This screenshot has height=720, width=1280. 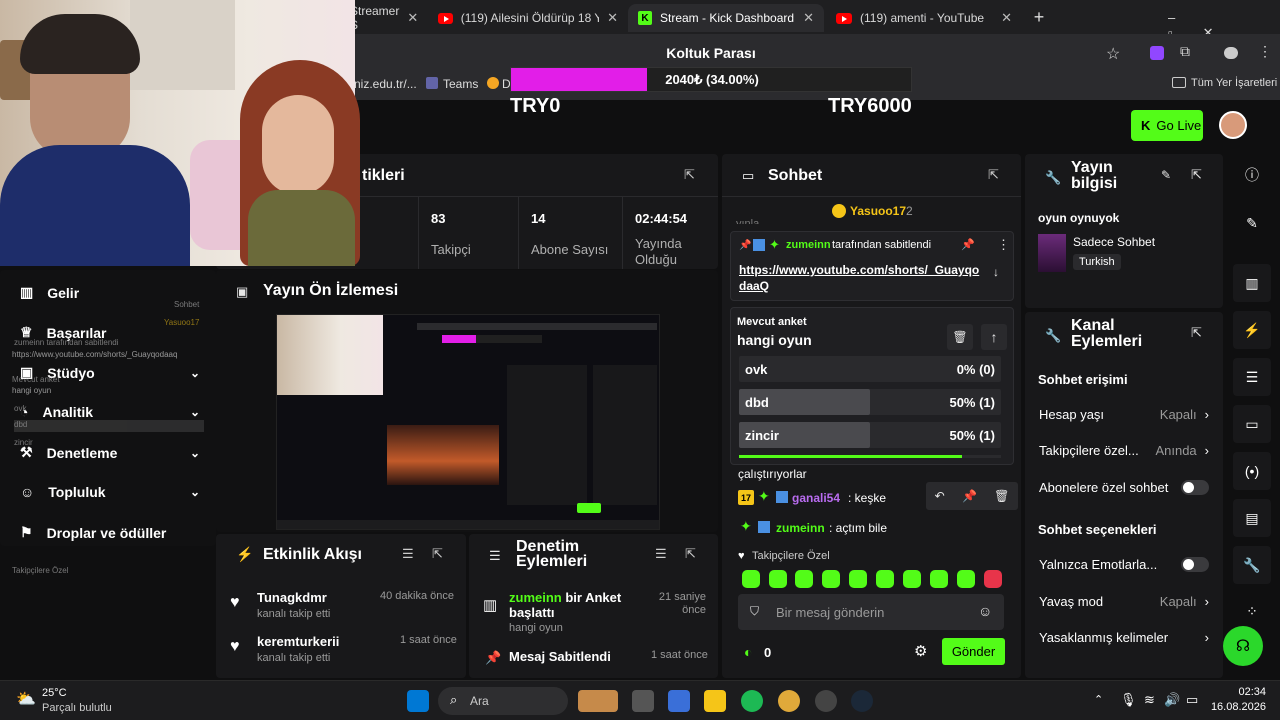 What do you see at coordinates (1265, 51) in the screenshot?
I see `menu-icon: ⋮` at bounding box center [1265, 51].